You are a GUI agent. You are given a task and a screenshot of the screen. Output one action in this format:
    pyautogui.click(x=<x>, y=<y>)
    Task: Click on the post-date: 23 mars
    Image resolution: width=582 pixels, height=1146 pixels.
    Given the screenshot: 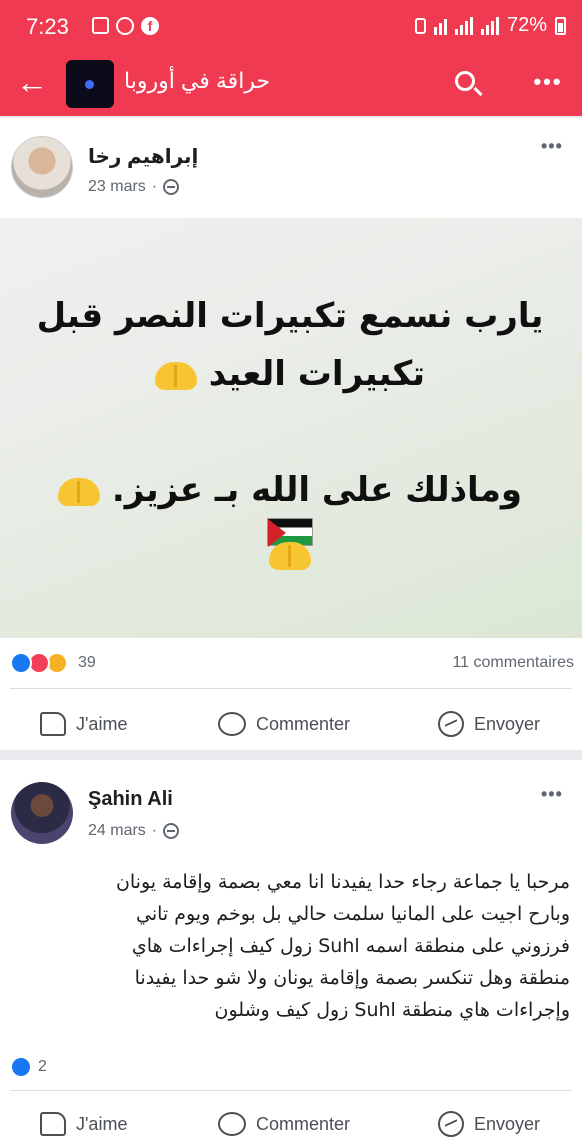 What is the action you would take?
    pyautogui.click(x=117, y=187)
    